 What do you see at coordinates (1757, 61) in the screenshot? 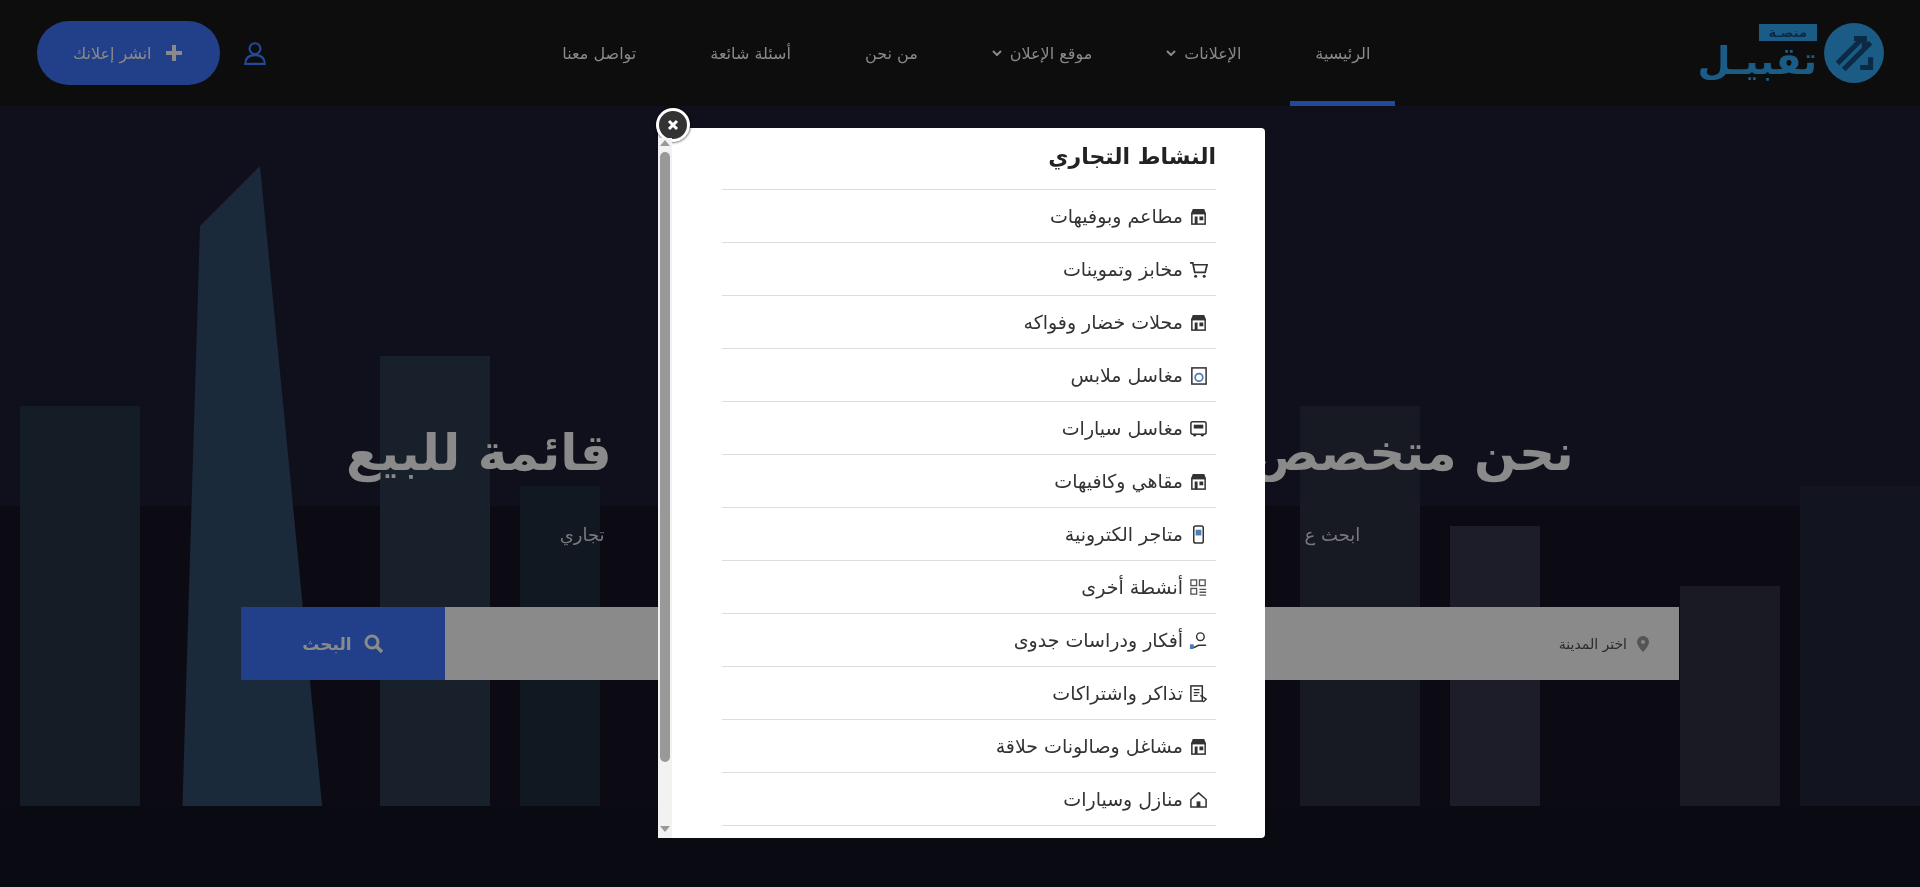
I see `logo-name: تقبيـل` at bounding box center [1757, 61].